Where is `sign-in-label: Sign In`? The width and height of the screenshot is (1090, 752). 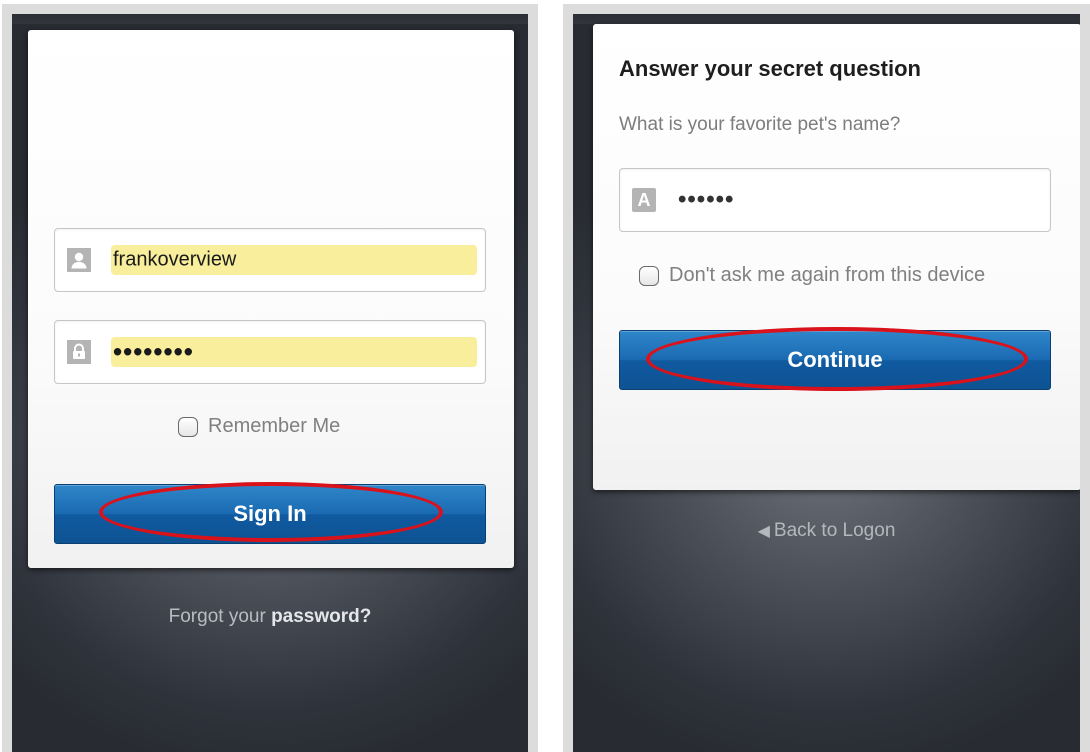
sign-in-label: Sign In is located at coordinates (270, 513).